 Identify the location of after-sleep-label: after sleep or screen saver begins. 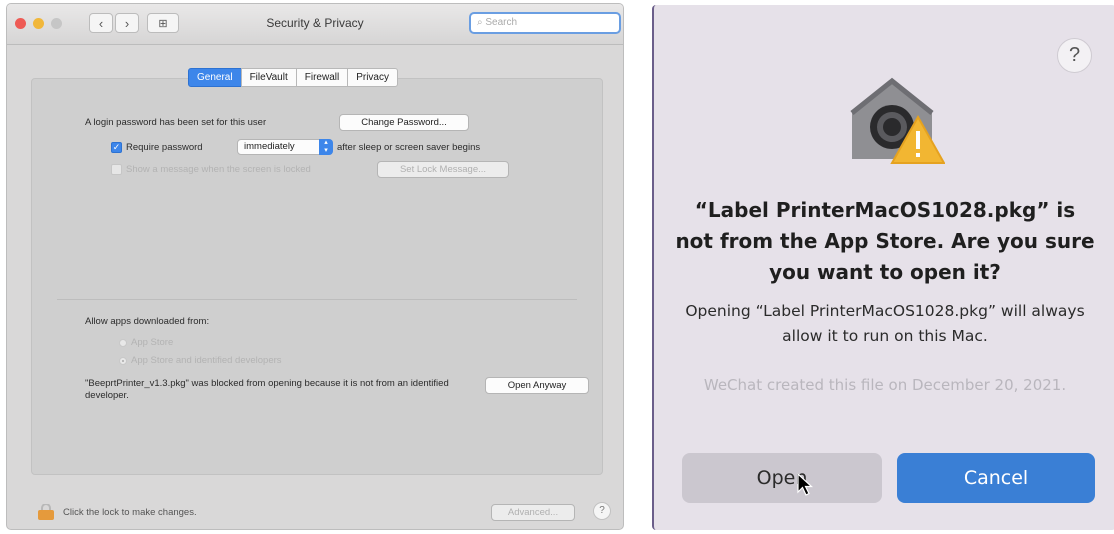
(409, 147).